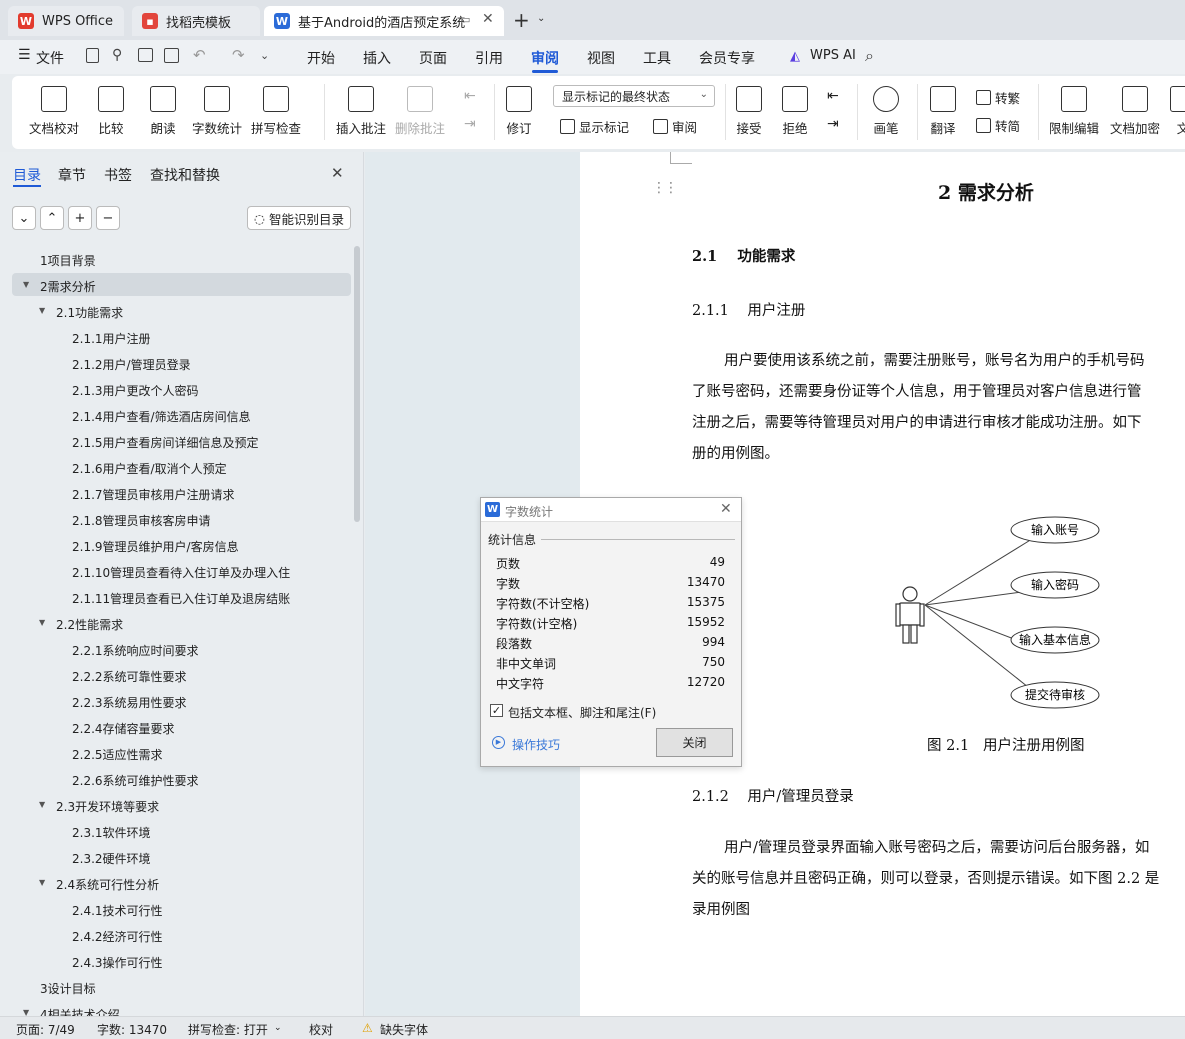  What do you see at coordinates (54, 111) in the screenshot?
I see `proofread-button: 文档校对` at bounding box center [54, 111].